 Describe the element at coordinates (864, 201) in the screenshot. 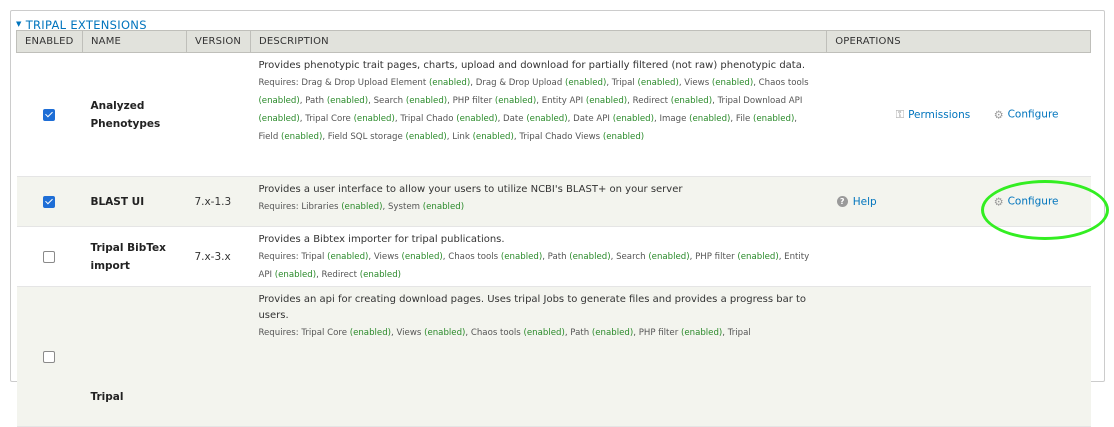

I see `help-label: Help` at that location.